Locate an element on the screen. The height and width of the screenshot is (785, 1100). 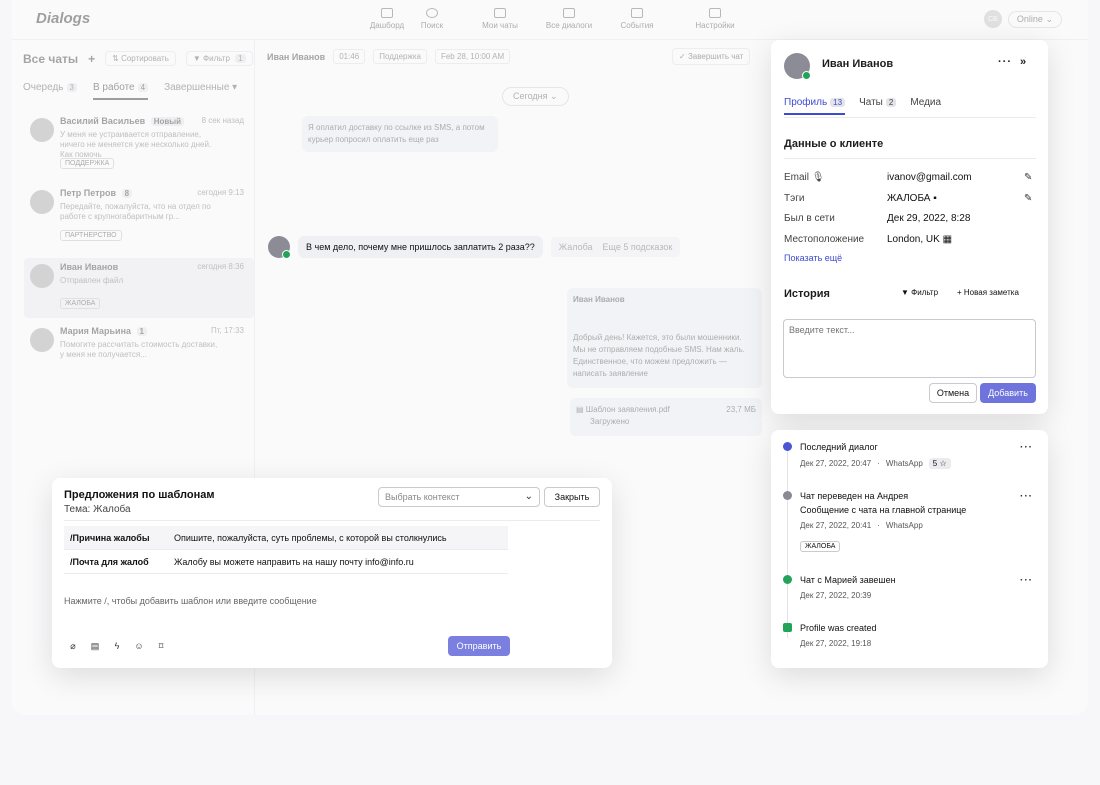
chat-contact-name: Иван Иванов is located at coordinates (296, 56).